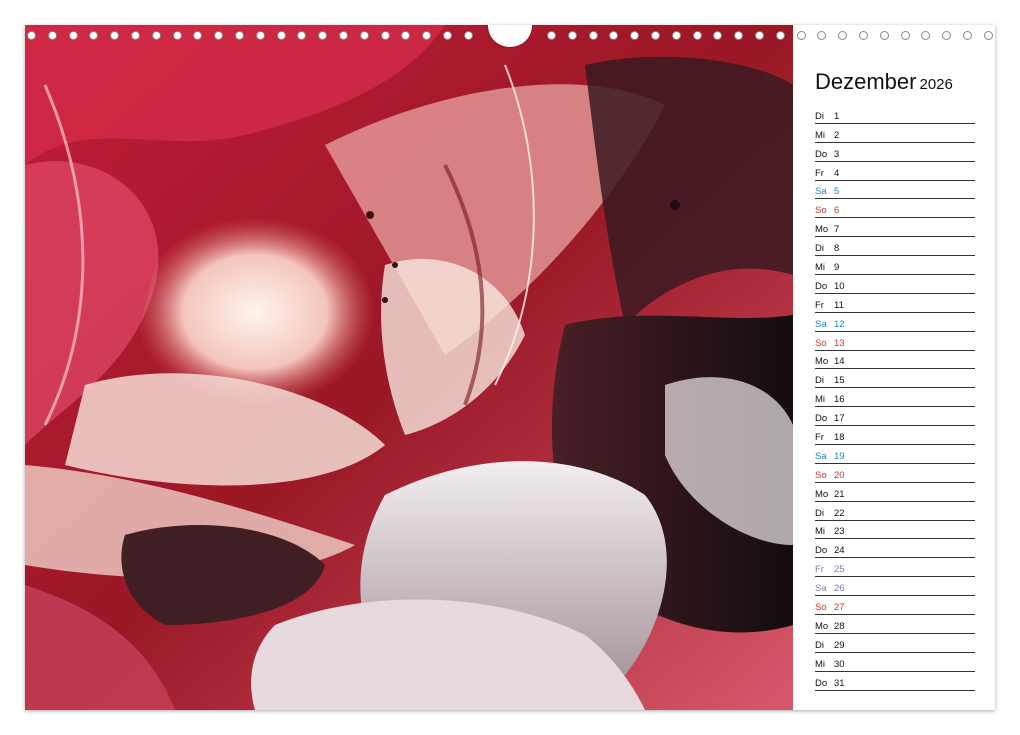 This screenshot has width=1020, height=735. What do you see at coordinates (895, 624) in the screenshot?
I see `day-row: Mo 28` at bounding box center [895, 624].